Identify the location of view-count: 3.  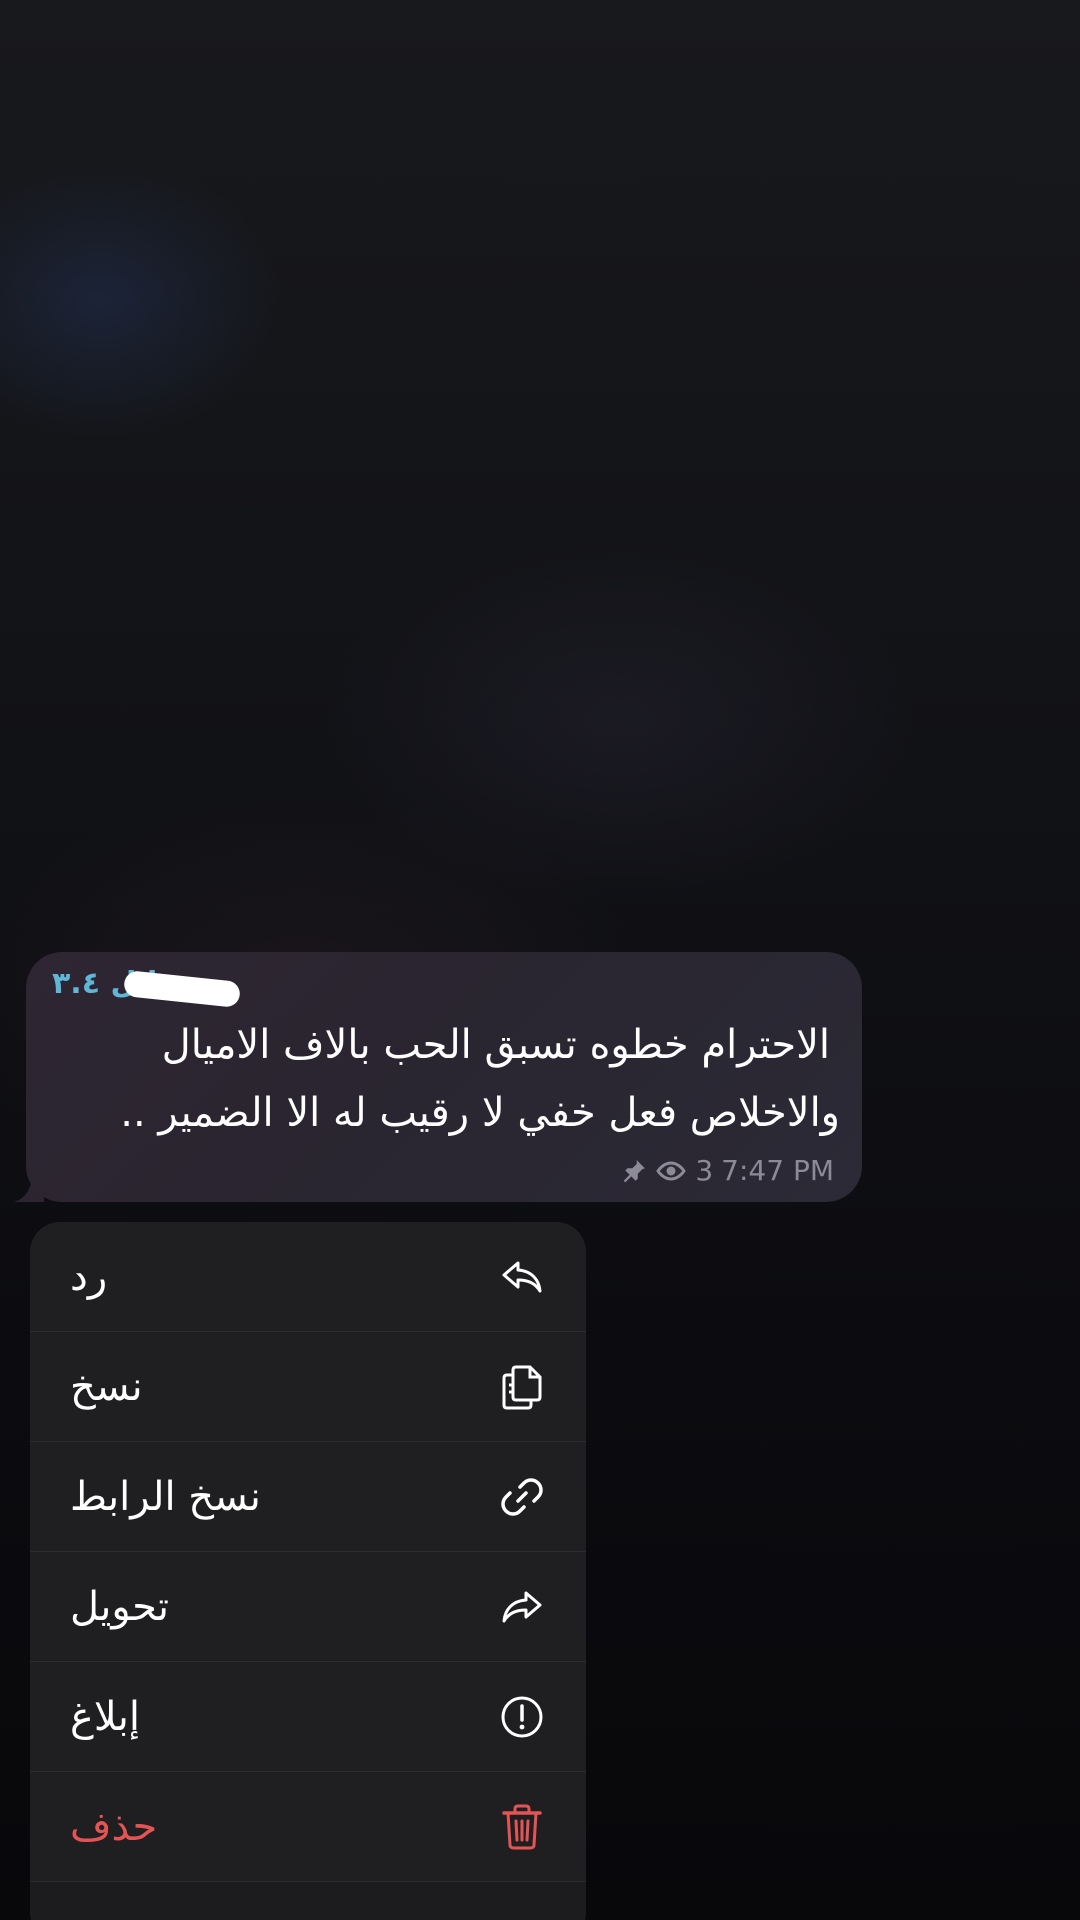
(704, 1170).